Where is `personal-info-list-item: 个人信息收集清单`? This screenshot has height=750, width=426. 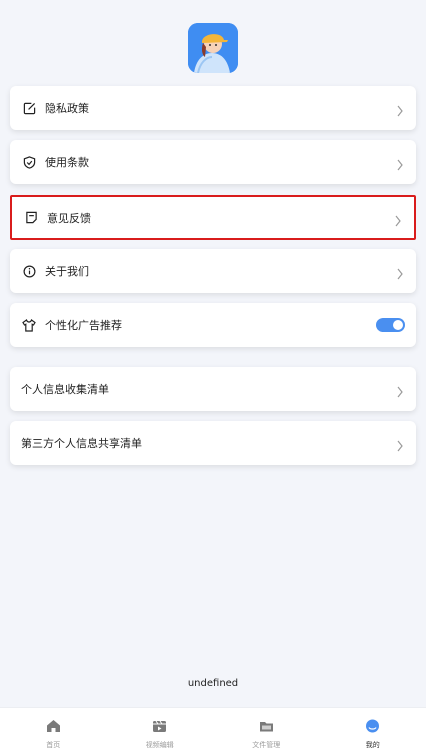
personal-info-list-item: 个人信息收集清单 is located at coordinates (213, 389).